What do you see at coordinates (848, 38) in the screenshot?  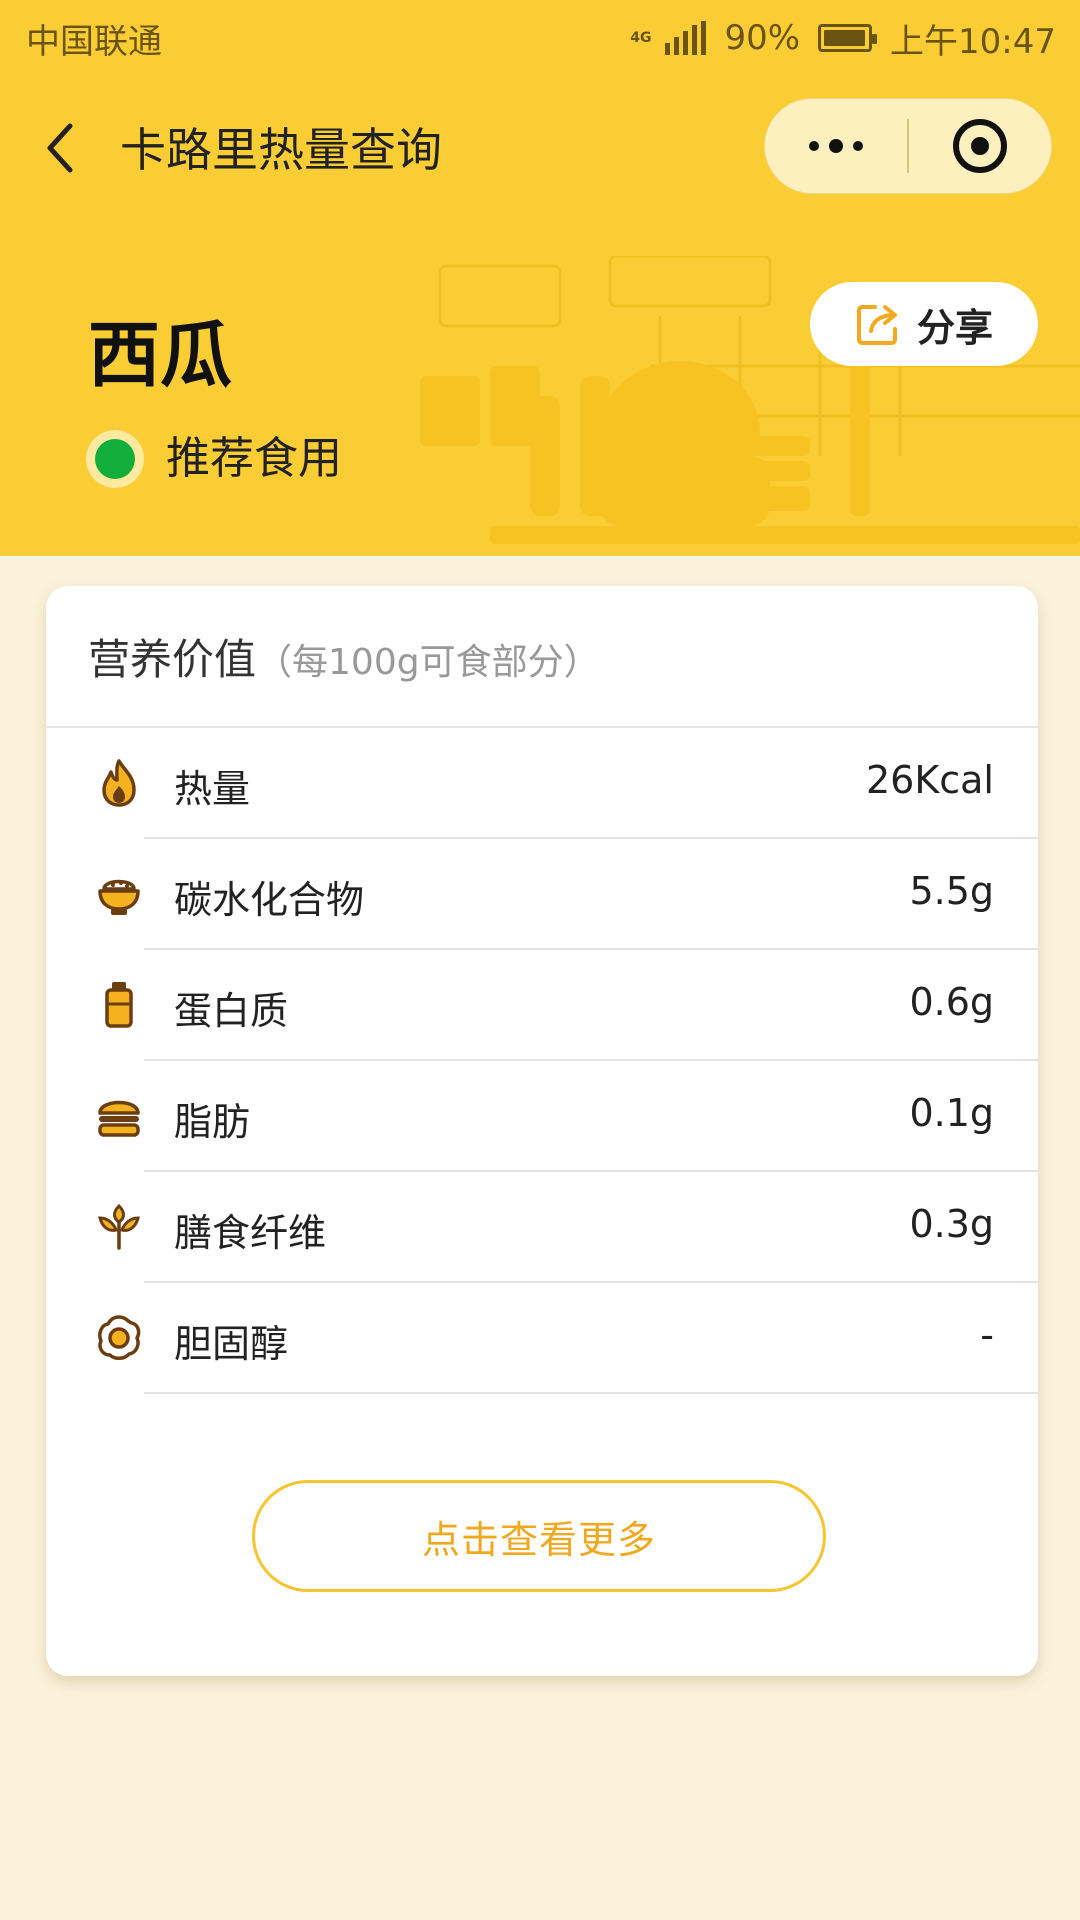 I see `battery-icon` at bounding box center [848, 38].